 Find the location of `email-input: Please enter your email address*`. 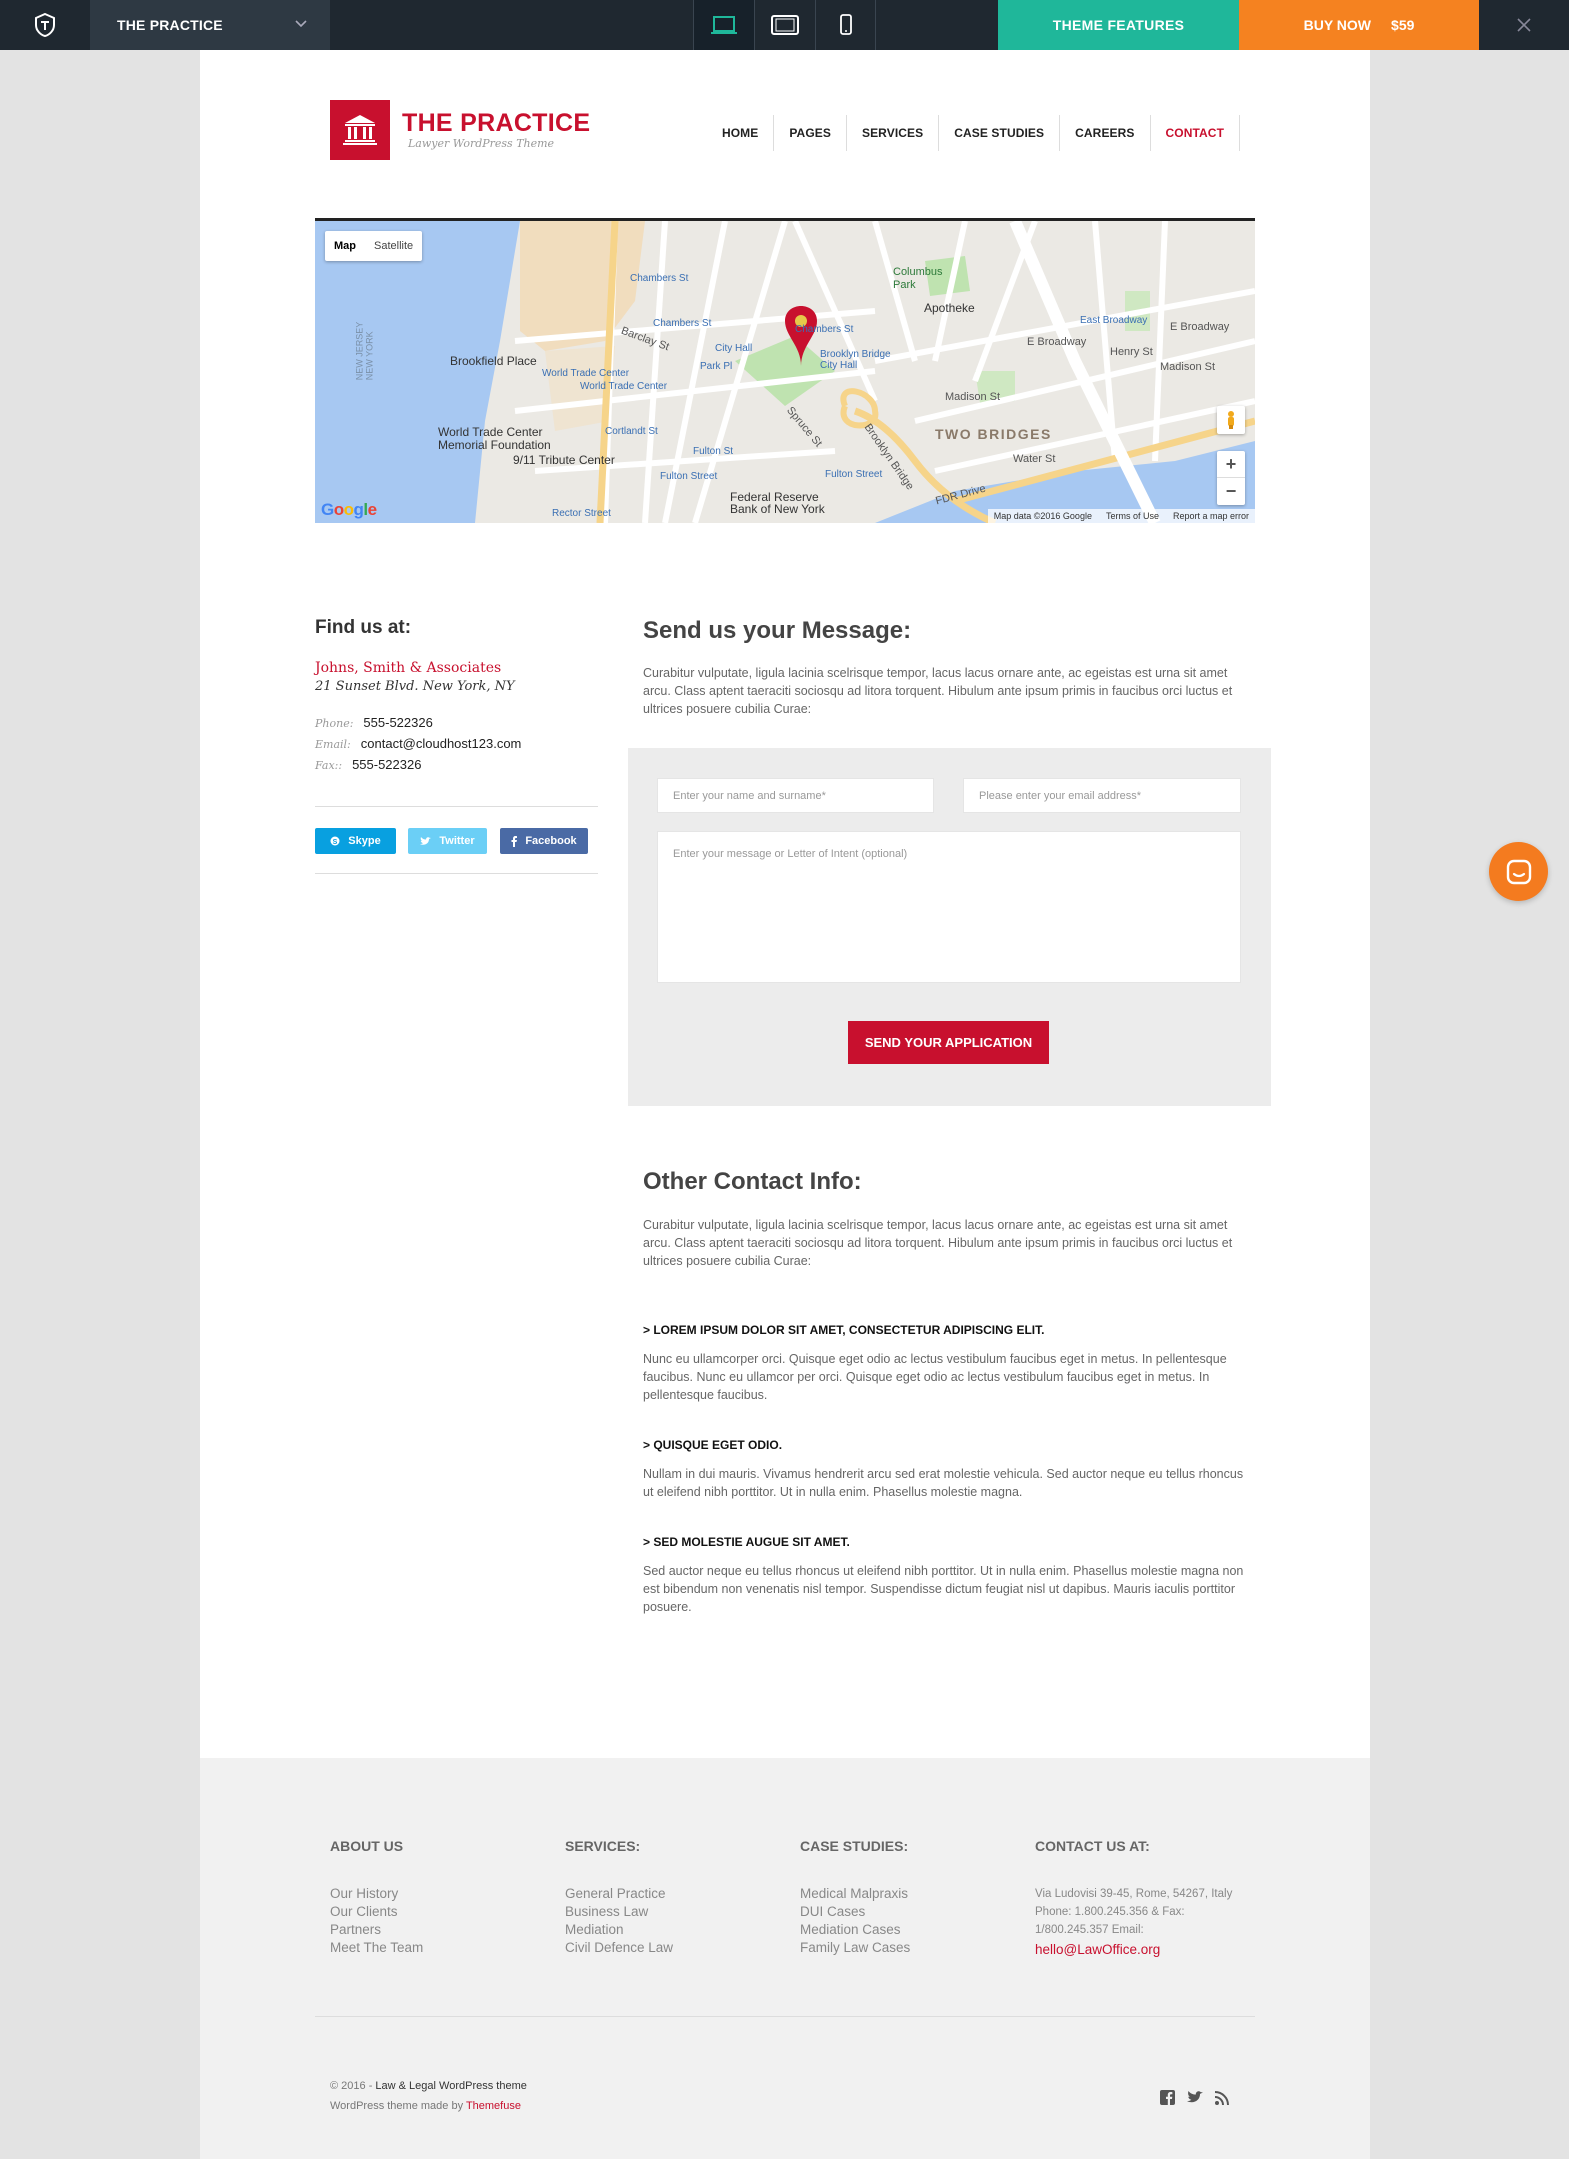

email-input: Please enter your email address* is located at coordinates (1102, 795).